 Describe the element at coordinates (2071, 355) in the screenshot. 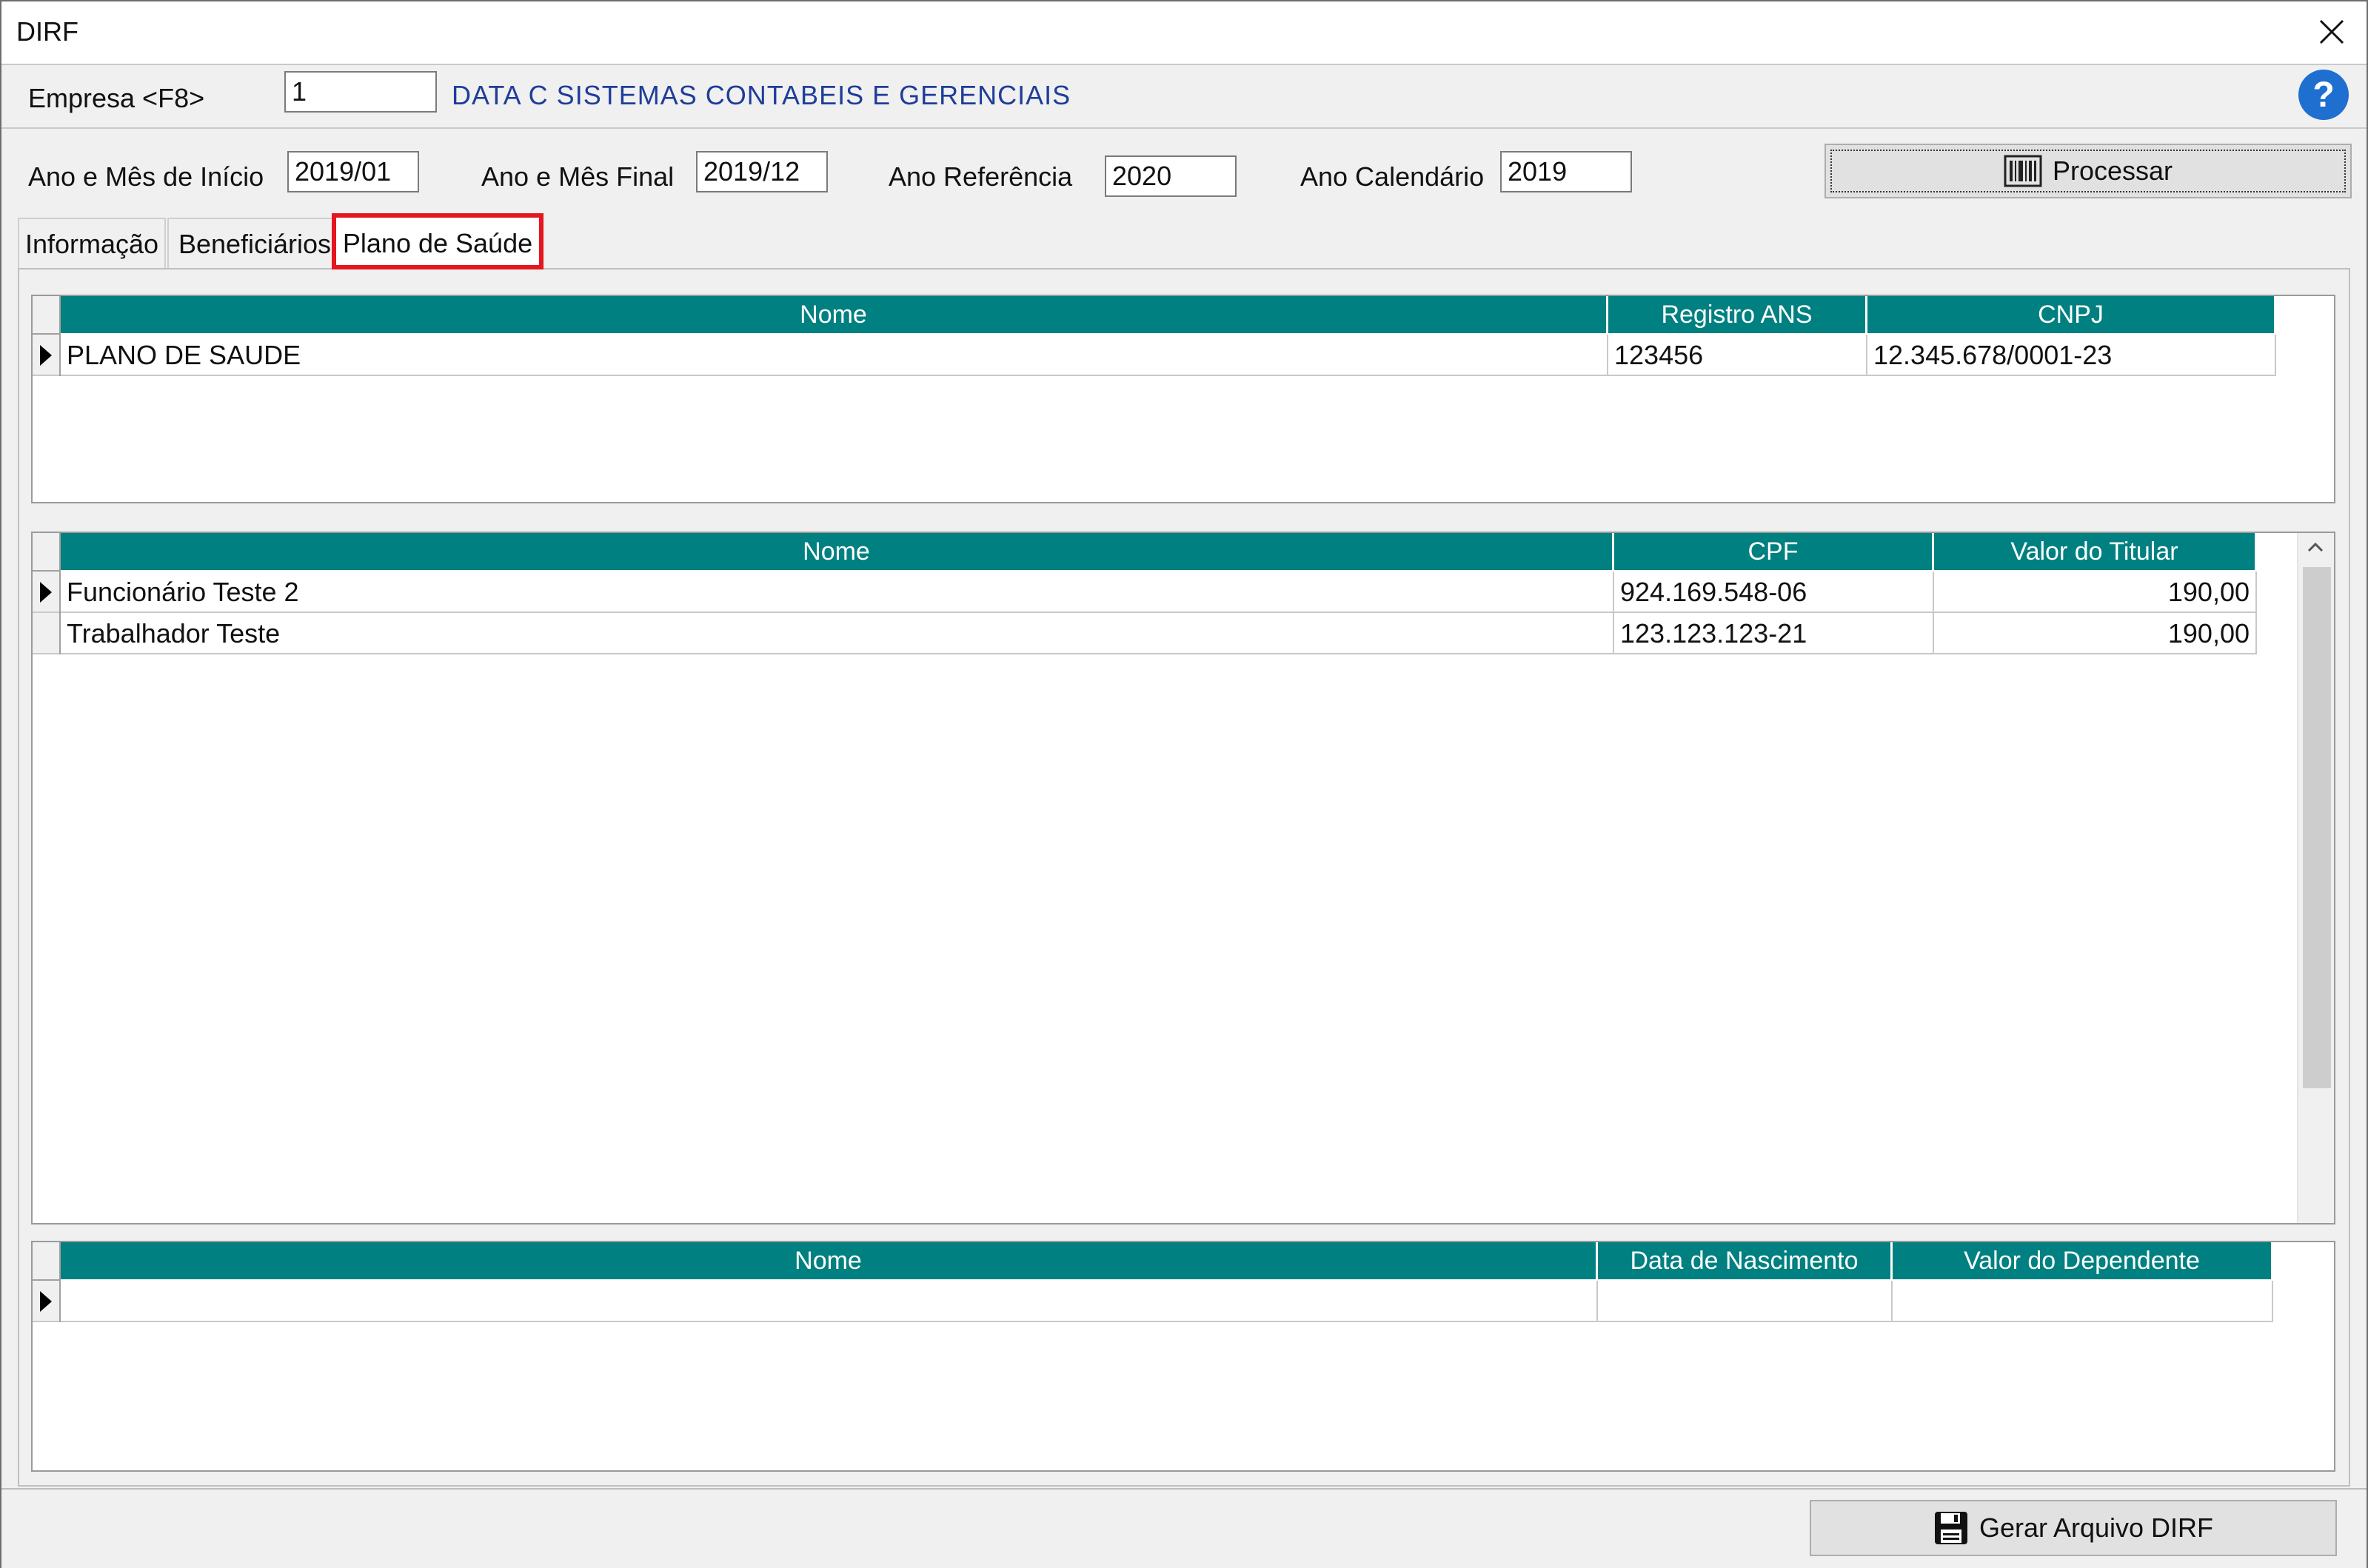

I see `cell-cnpj: 12.345.678/0001-23` at that location.